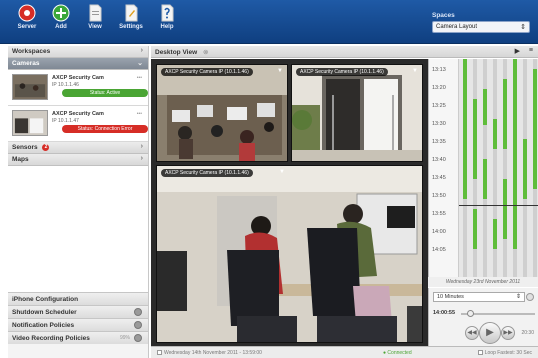  I want to click on spaces-select: Camera Layout ⇕, so click(481, 27).